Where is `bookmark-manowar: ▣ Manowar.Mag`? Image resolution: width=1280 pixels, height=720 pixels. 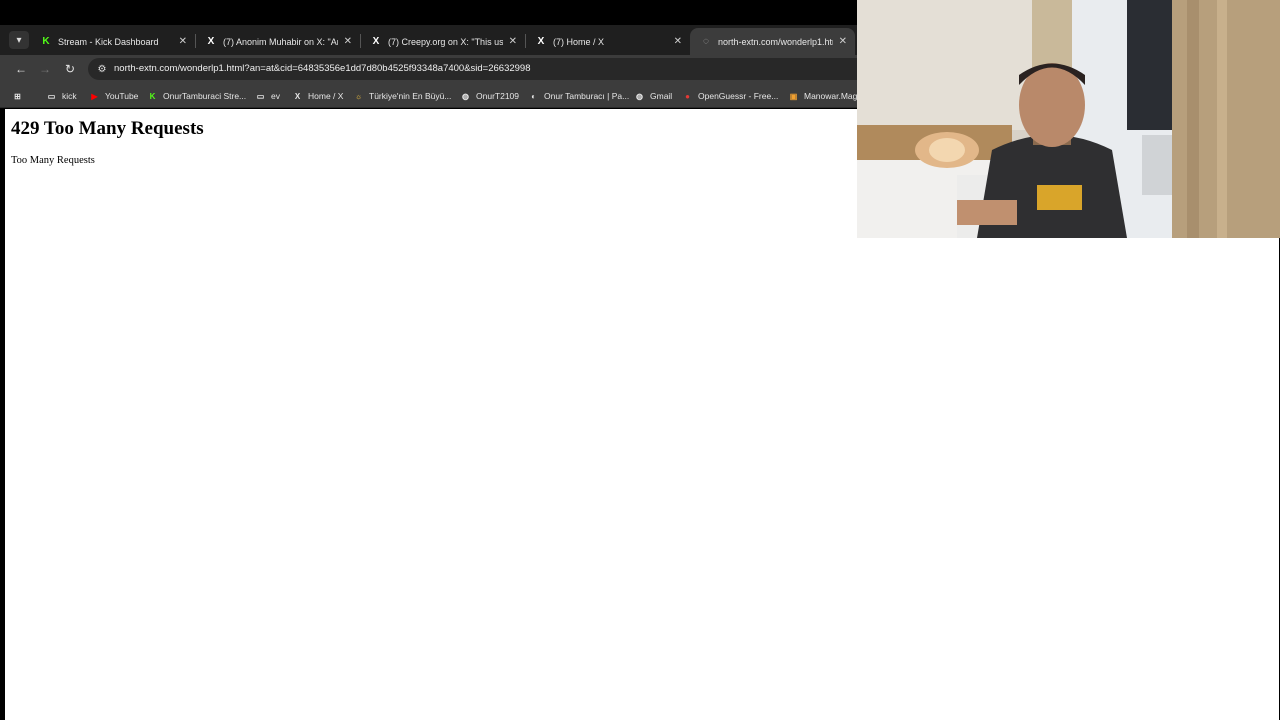
bookmark-manowar: ▣ Manowar.Mag is located at coordinates (822, 96).